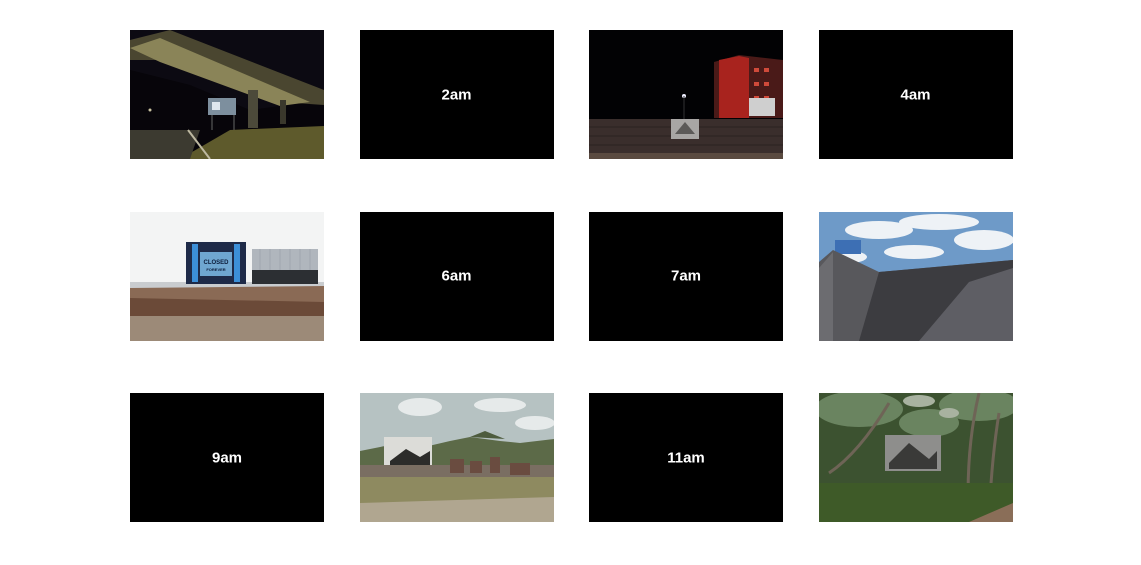 The height and width of the screenshot is (565, 1141). I want to click on hour-label: 2am, so click(456, 94).